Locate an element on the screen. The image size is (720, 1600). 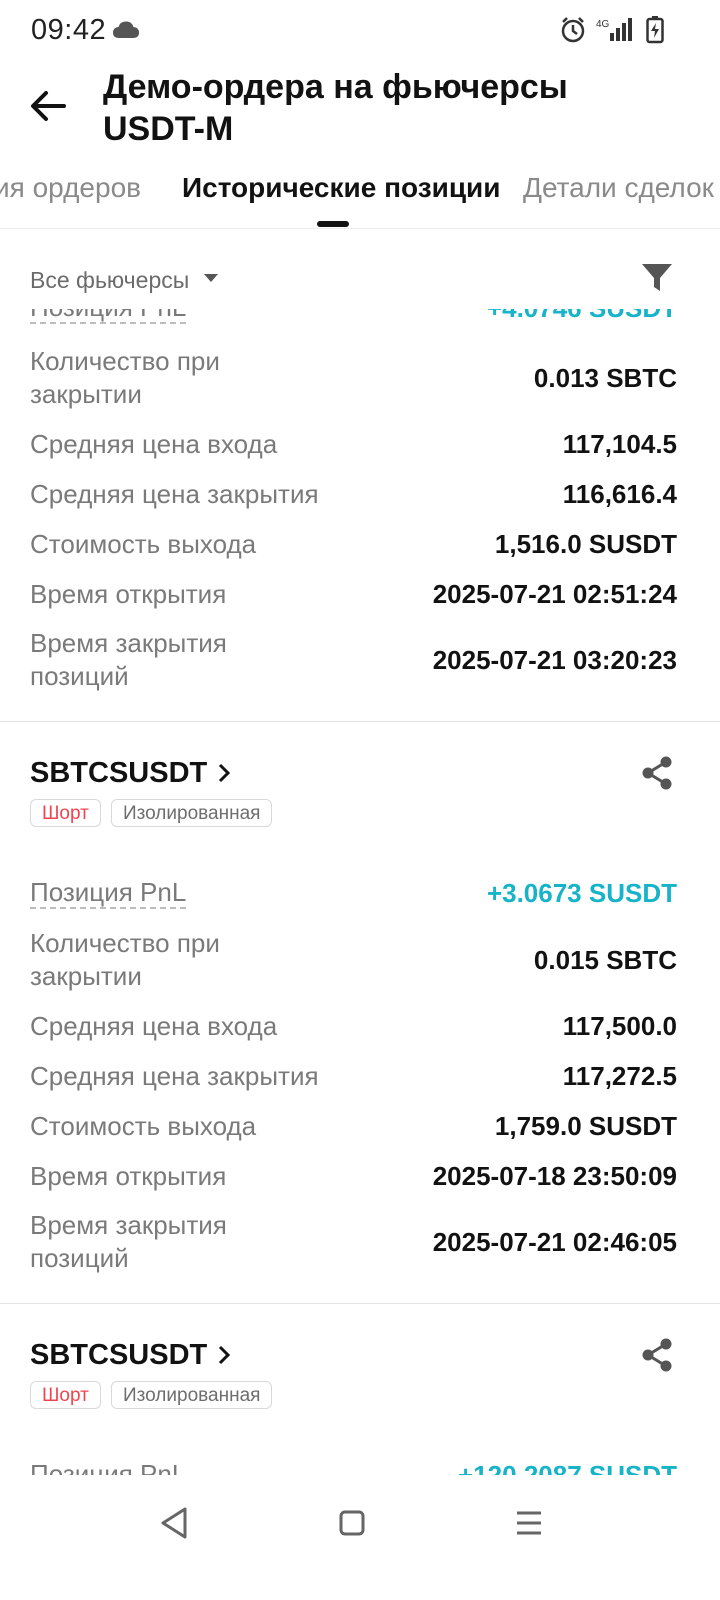
detail-value: 117,104.5 is located at coordinates (619, 444).